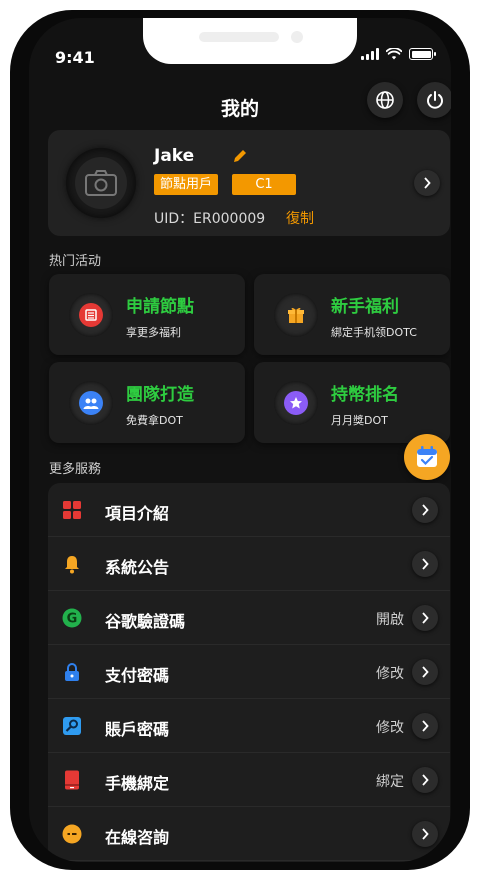 The image size is (480, 880). What do you see at coordinates (264, 184) in the screenshot?
I see `level-badge: C1` at bounding box center [264, 184].